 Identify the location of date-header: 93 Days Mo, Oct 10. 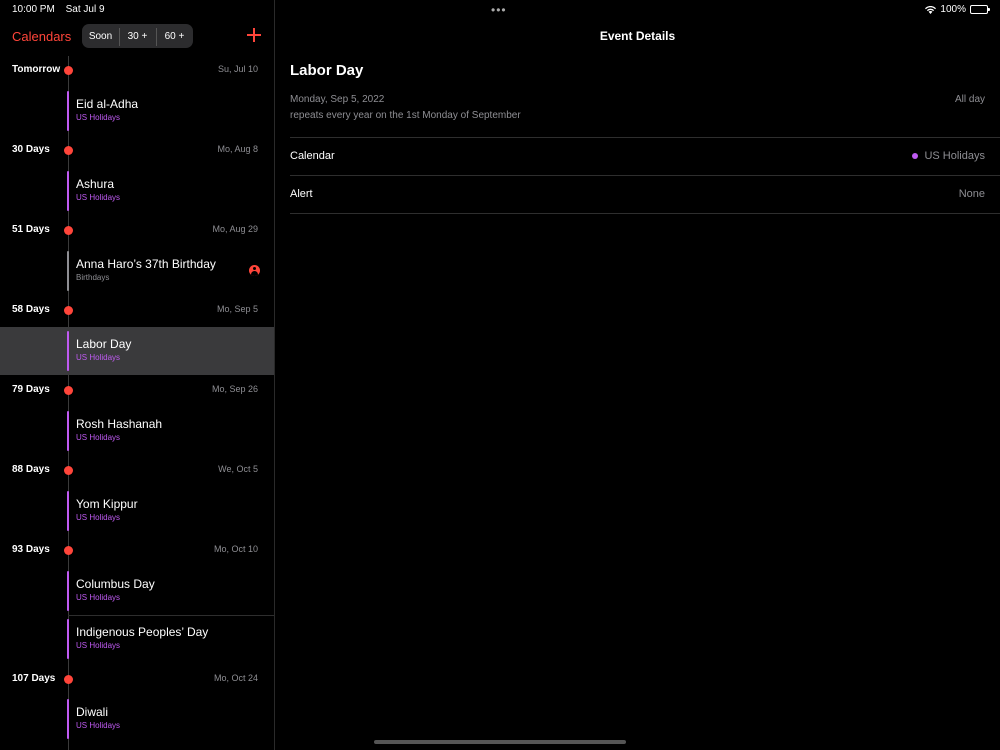
(137, 551).